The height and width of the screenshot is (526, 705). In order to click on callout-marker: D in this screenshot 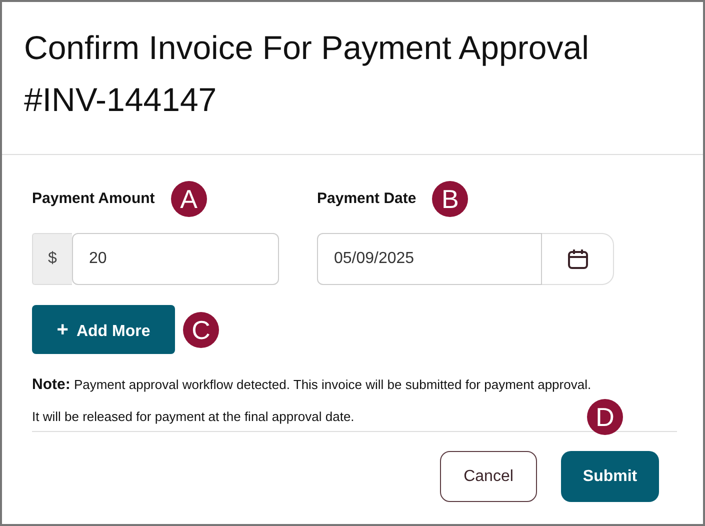, I will do `click(605, 417)`.